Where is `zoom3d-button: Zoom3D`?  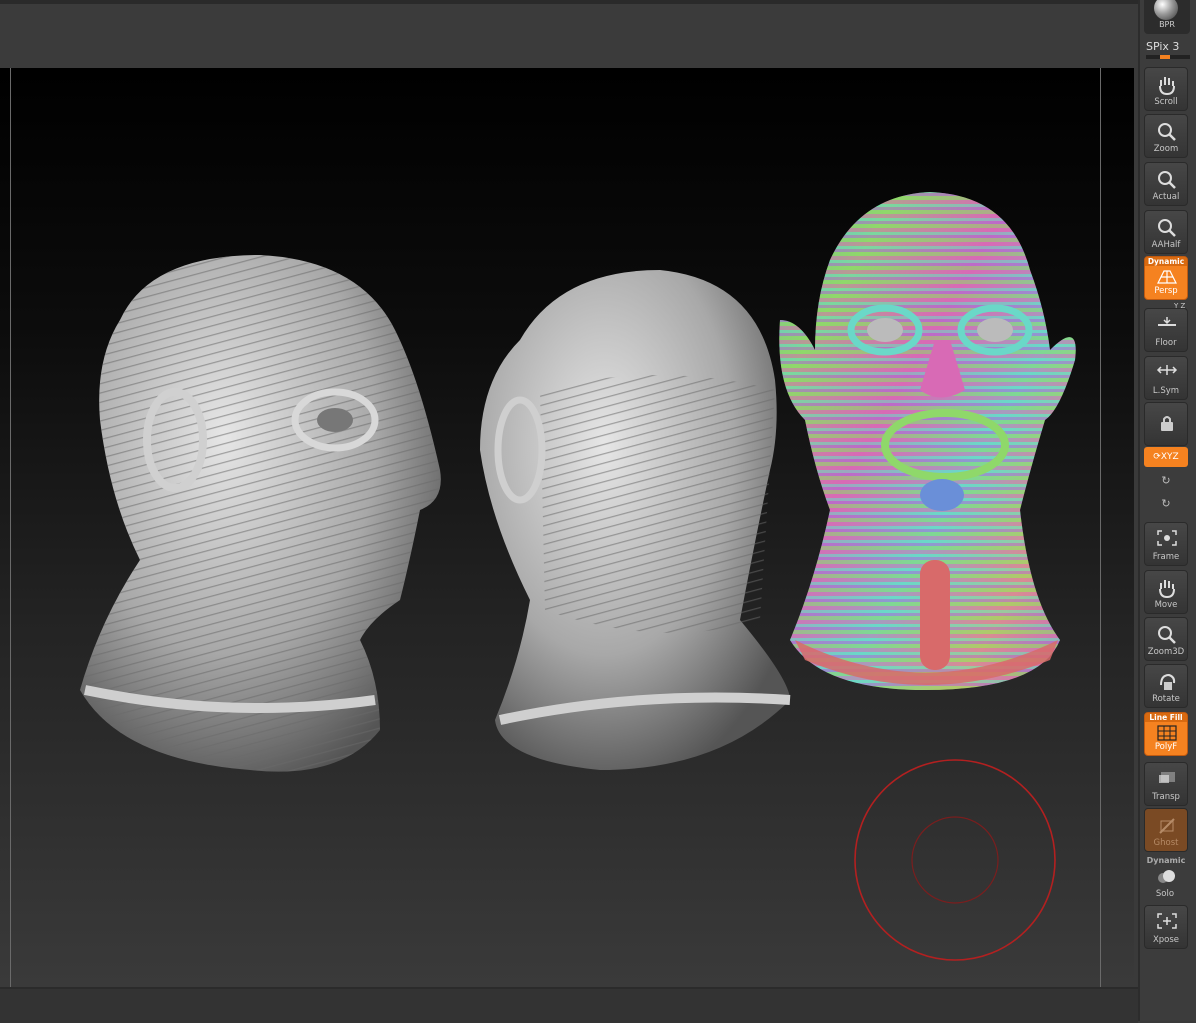
zoom3d-button: Zoom3D is located at coordinates (1166, 639).